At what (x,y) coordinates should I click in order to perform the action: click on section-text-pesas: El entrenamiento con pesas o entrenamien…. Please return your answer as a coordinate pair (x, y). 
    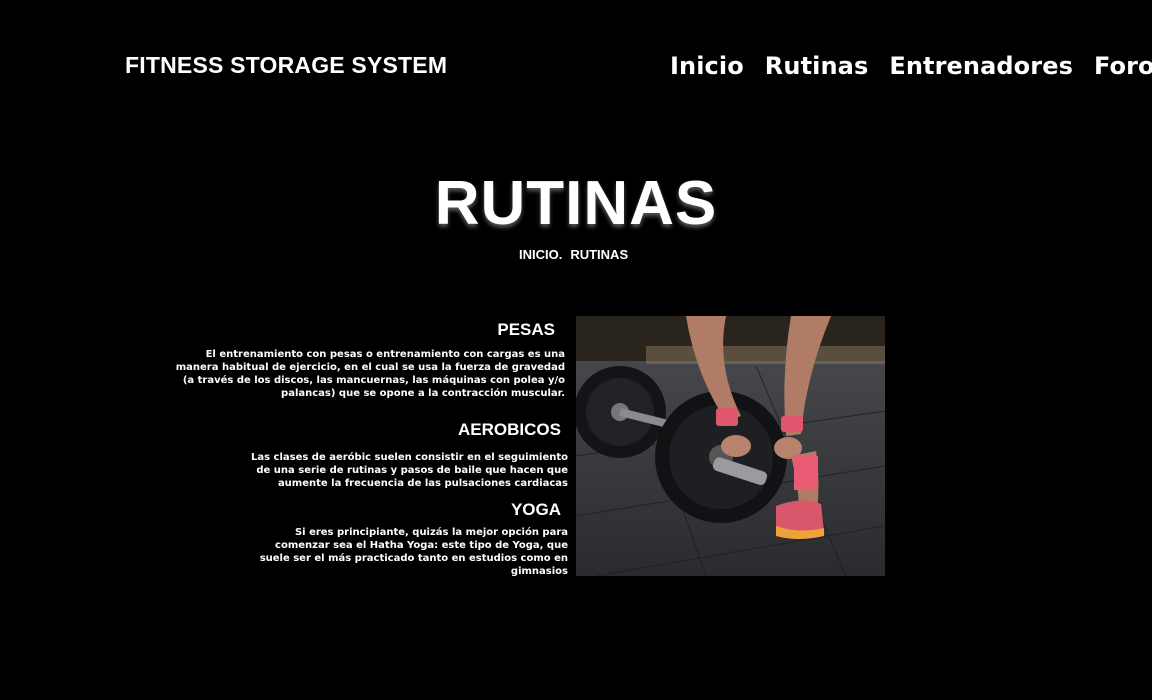
    Looking at the image, I should click on (370, 374).